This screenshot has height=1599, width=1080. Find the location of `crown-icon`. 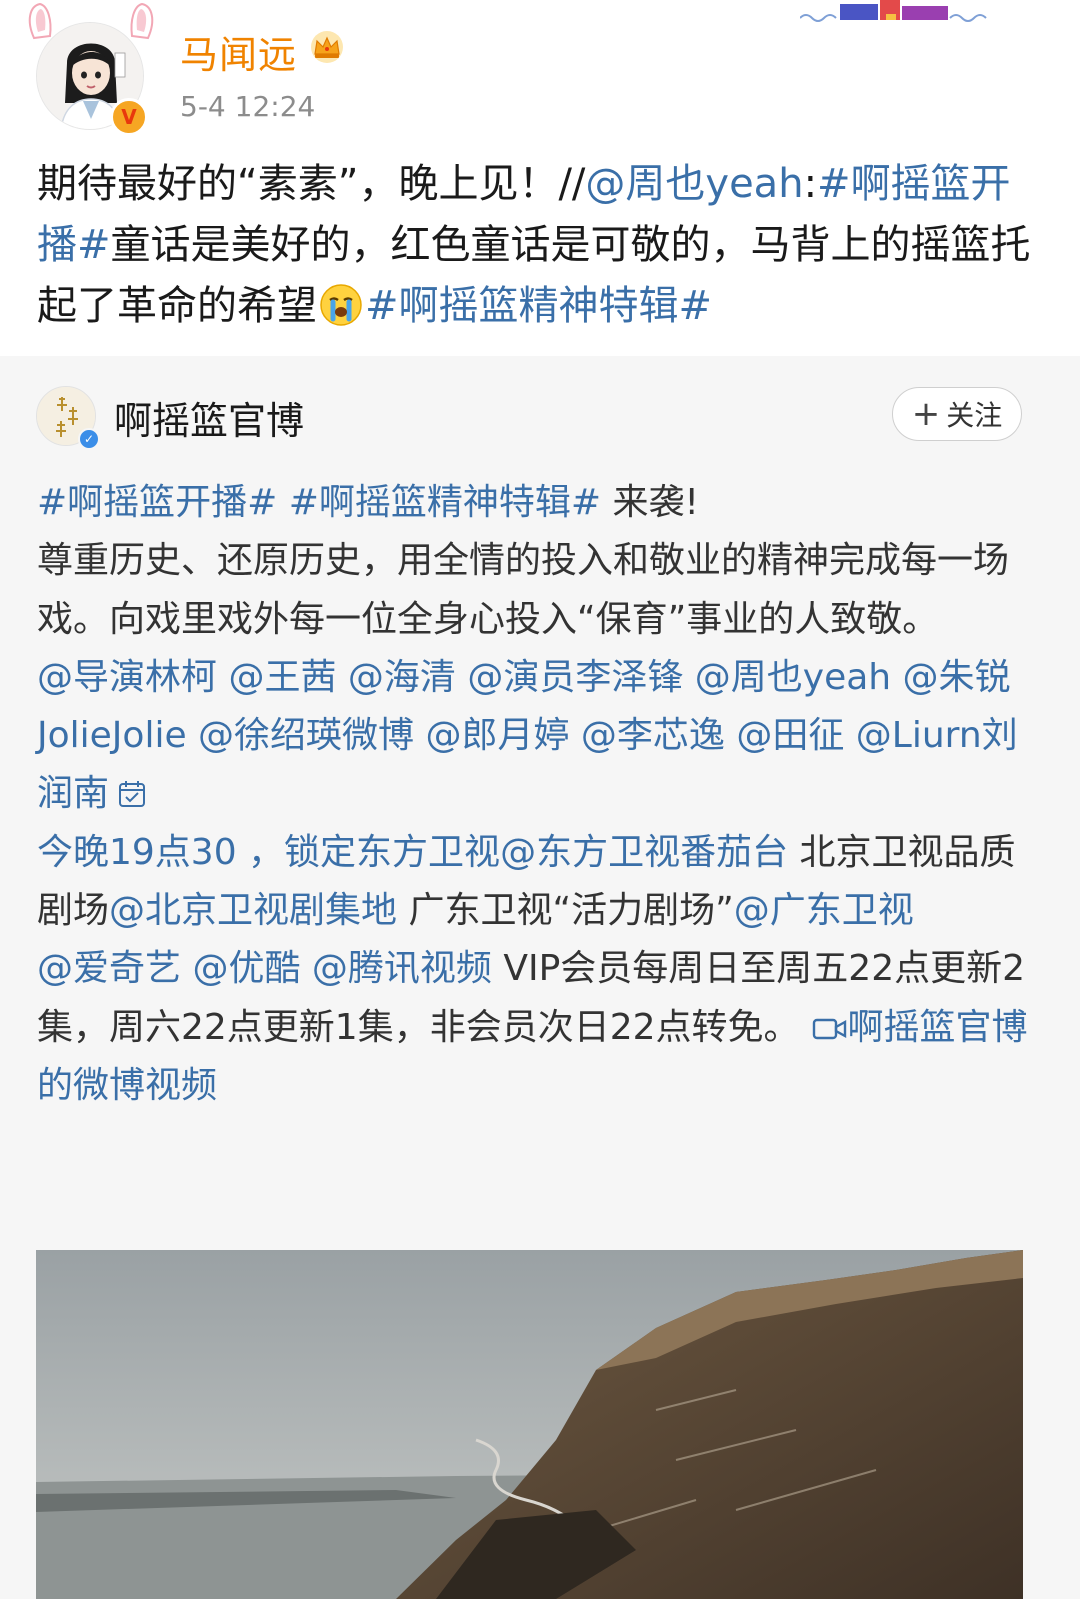

crown-icon is located at coordinates (327, 47).